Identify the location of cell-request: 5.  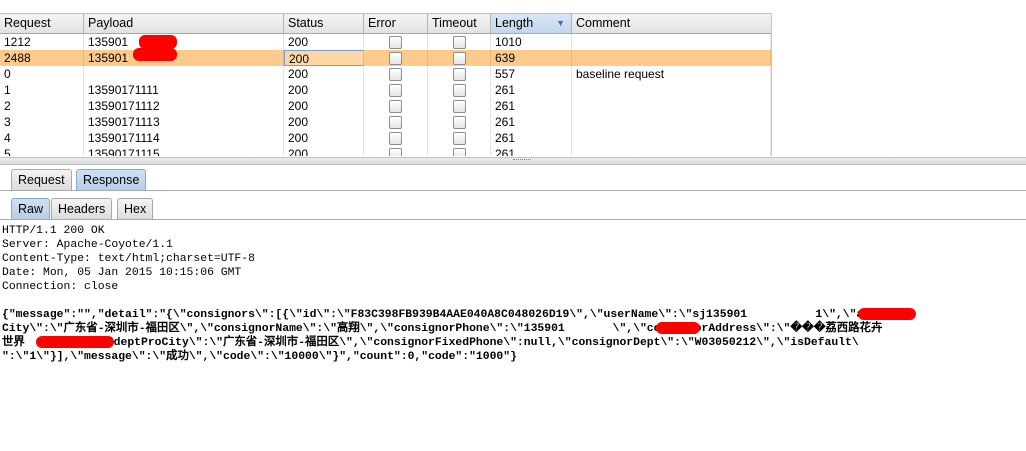
(42, 151).